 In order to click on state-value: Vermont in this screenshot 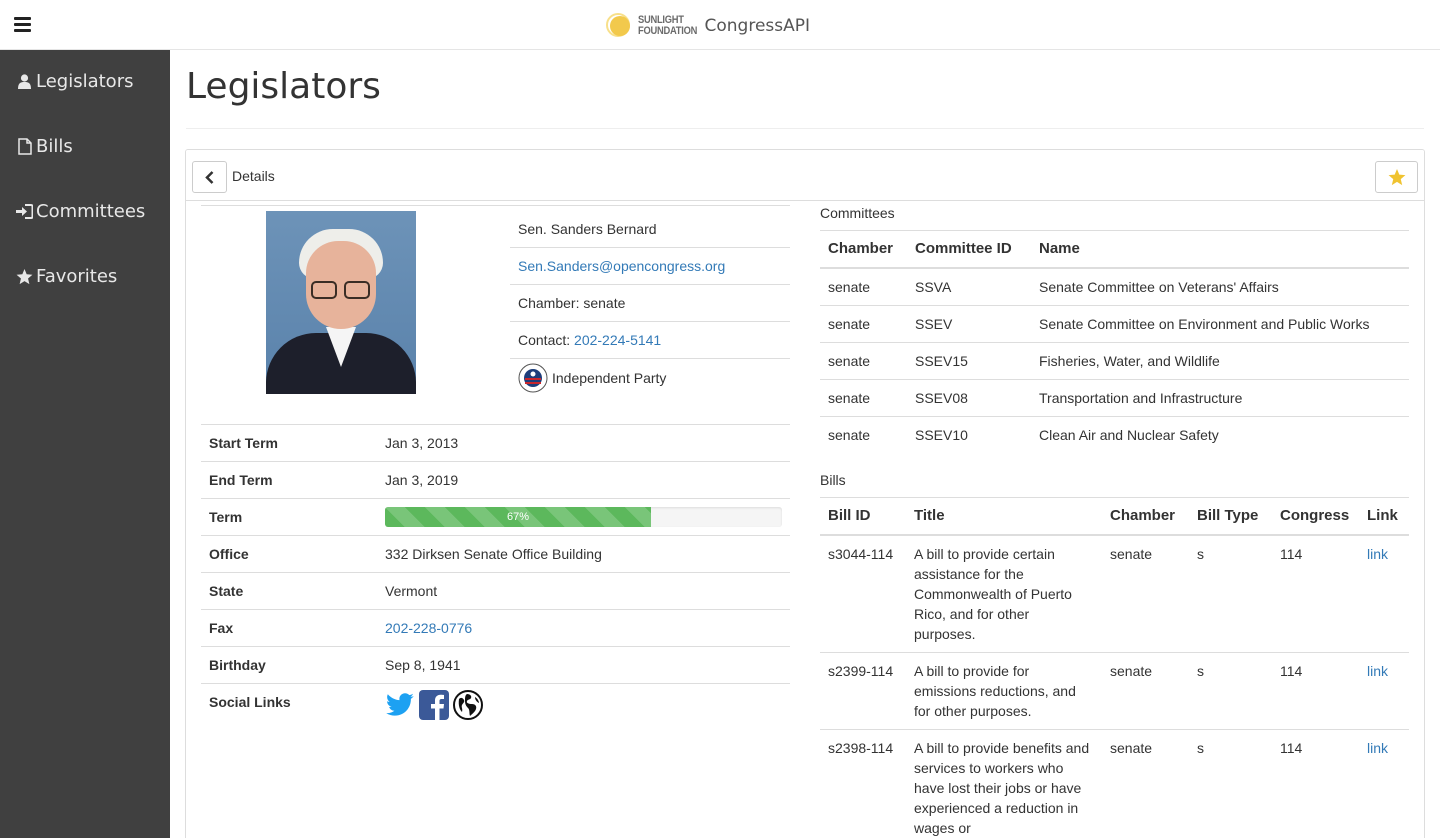, I will do `click(583, 591)`.